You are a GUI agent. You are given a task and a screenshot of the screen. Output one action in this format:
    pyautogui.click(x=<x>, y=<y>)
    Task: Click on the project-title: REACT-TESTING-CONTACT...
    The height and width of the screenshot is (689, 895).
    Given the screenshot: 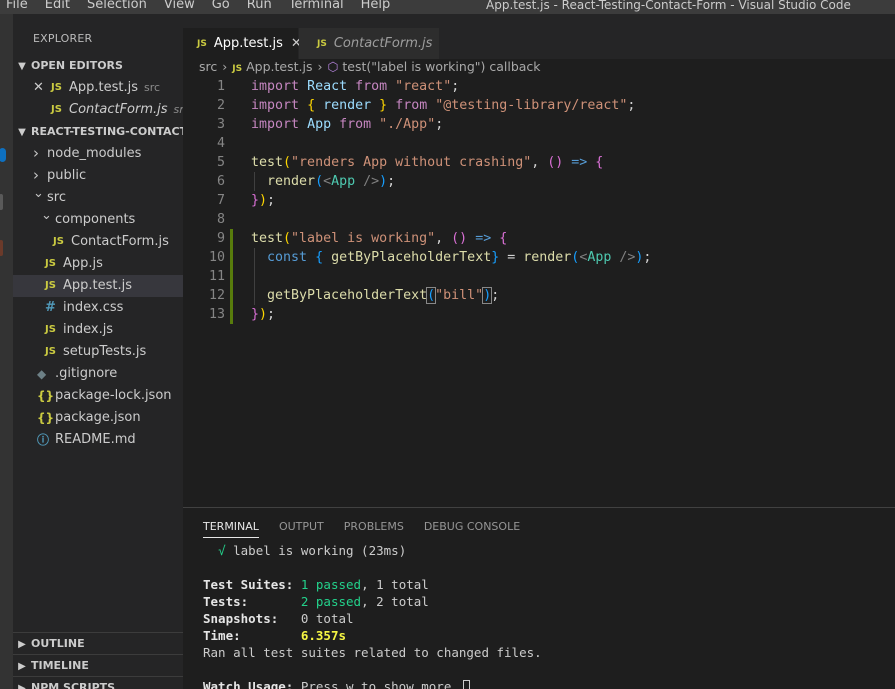 What is the action you would take?
    pyautogui.click(x=107, y=131)
    